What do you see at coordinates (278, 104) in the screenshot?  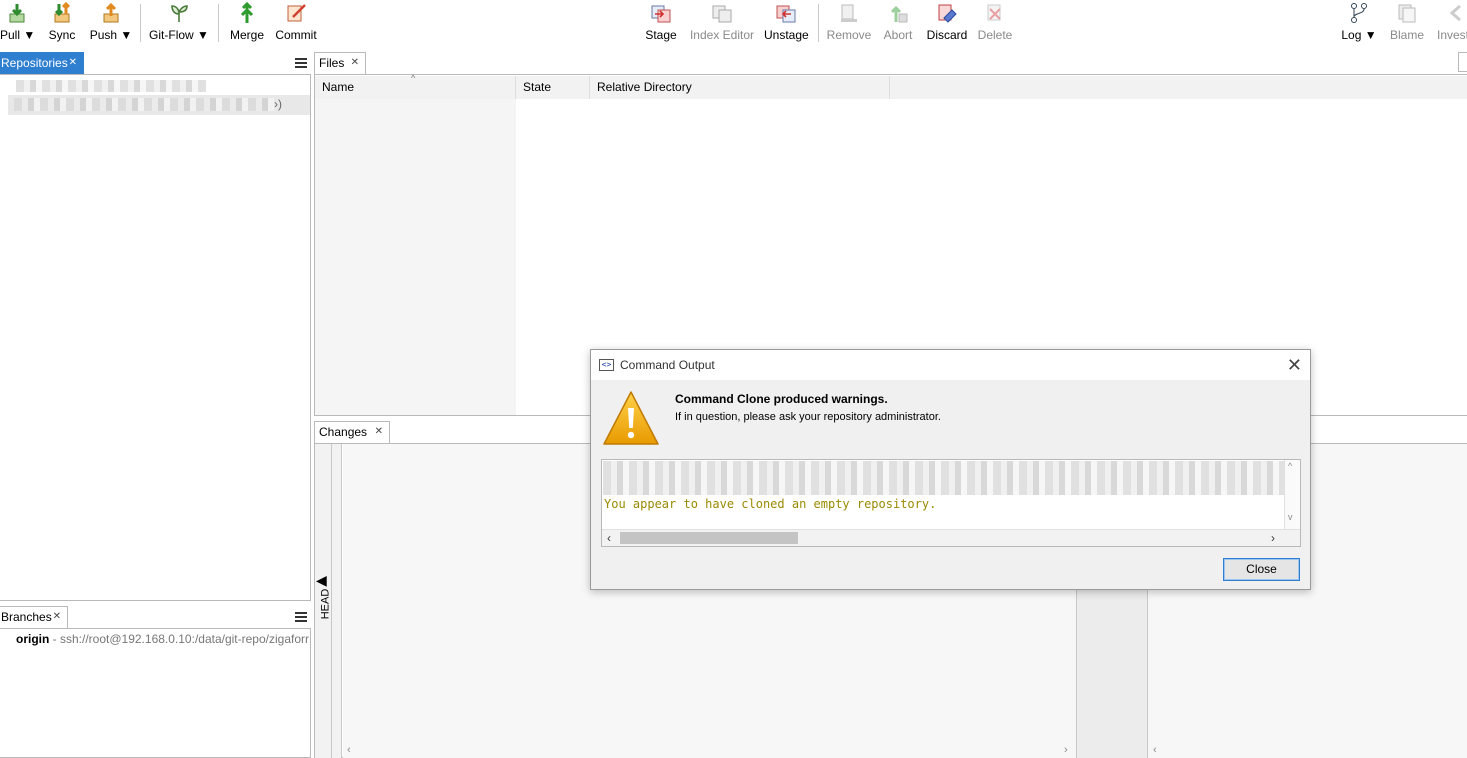 I see `repository-item-suffix: ›)` at bounding box center [278, 104].